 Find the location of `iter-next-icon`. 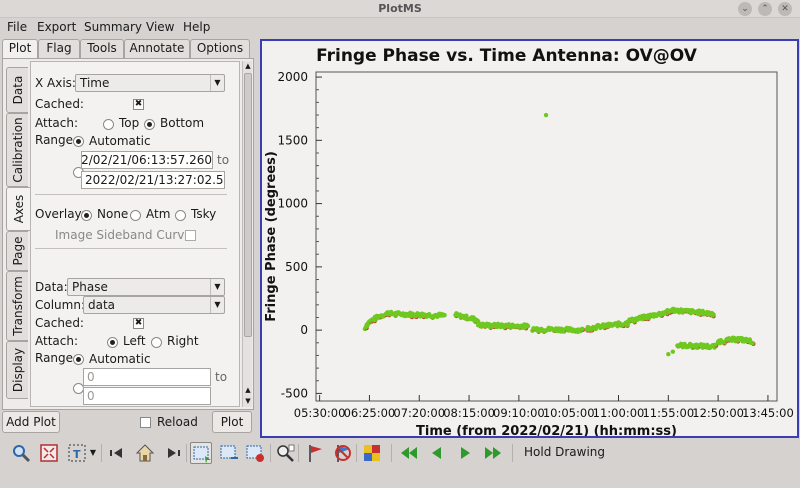

iter-next-icon is located at coordinates (465, 453).